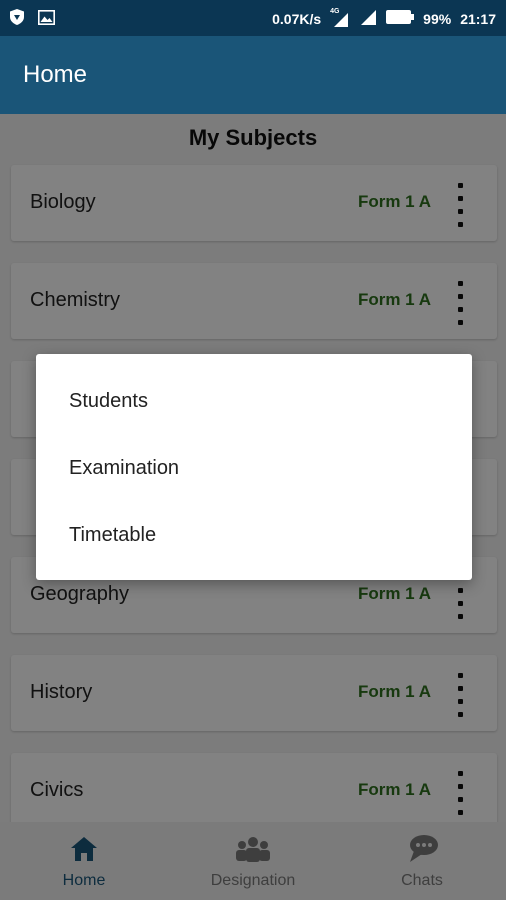  Describe the element at coordinates (400, 18) in the screenshot. I see `battery-icon` at that location.